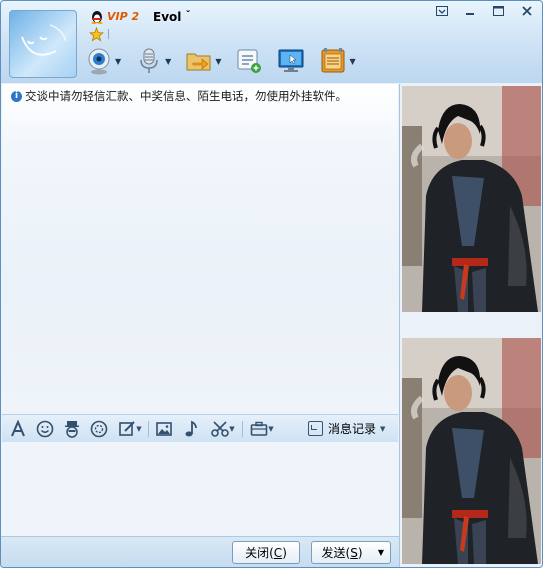  I want to click on menu-button, so click(442, 11).